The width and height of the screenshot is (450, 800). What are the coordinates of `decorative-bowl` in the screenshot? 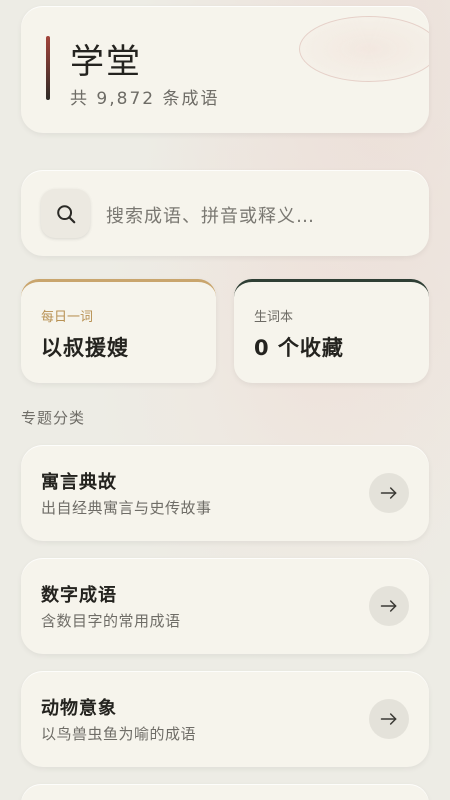 It's located at (364, 49).